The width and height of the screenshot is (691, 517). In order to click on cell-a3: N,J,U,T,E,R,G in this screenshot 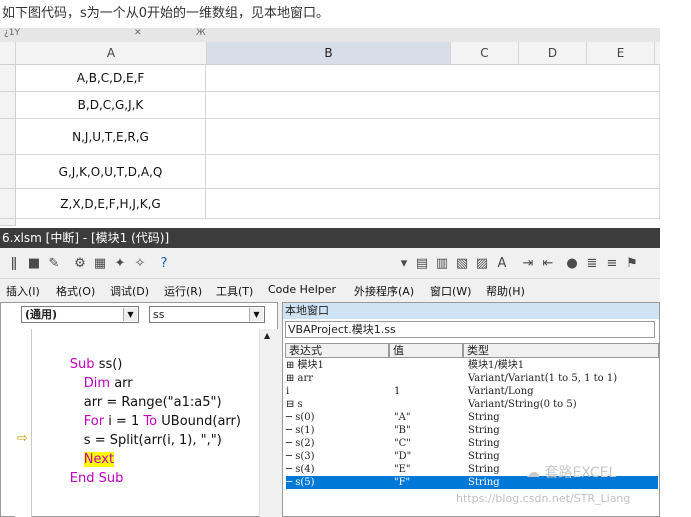, I will do `click(111, 137)`.